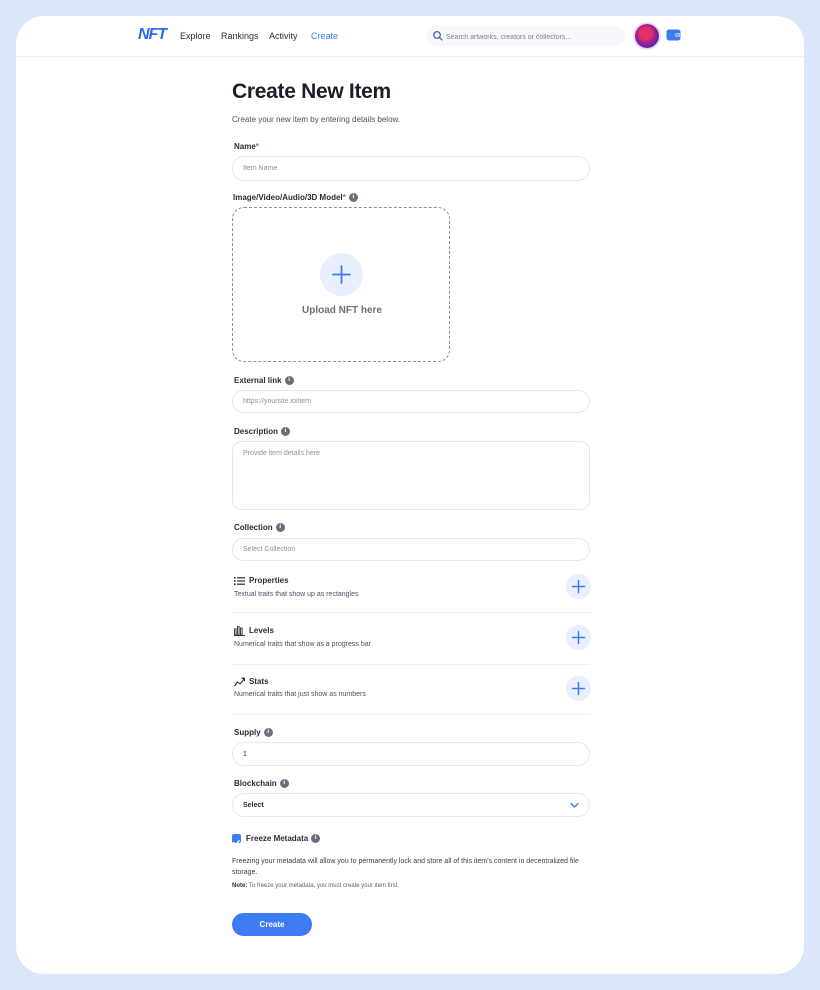  What do you see at coordinates (152, 35) in the screenshot?
I see `nft-logo: NFT` at bounding box center [152, 35].